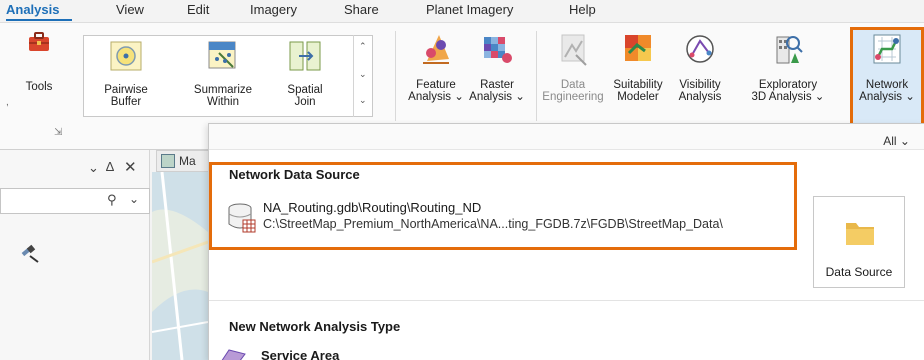 The width and height of the screenshot is (924, 360). Describe the element at coordinates (788, 67) in the screenshot. I see `exploratory-3d-analysis-button: Exploratory 3D Analysis ⌄` at that location.